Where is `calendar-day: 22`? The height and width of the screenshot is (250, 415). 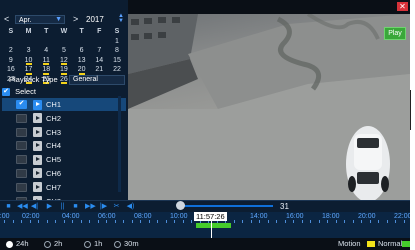 calendar-day: 22 is located at coordinates (117, 70).